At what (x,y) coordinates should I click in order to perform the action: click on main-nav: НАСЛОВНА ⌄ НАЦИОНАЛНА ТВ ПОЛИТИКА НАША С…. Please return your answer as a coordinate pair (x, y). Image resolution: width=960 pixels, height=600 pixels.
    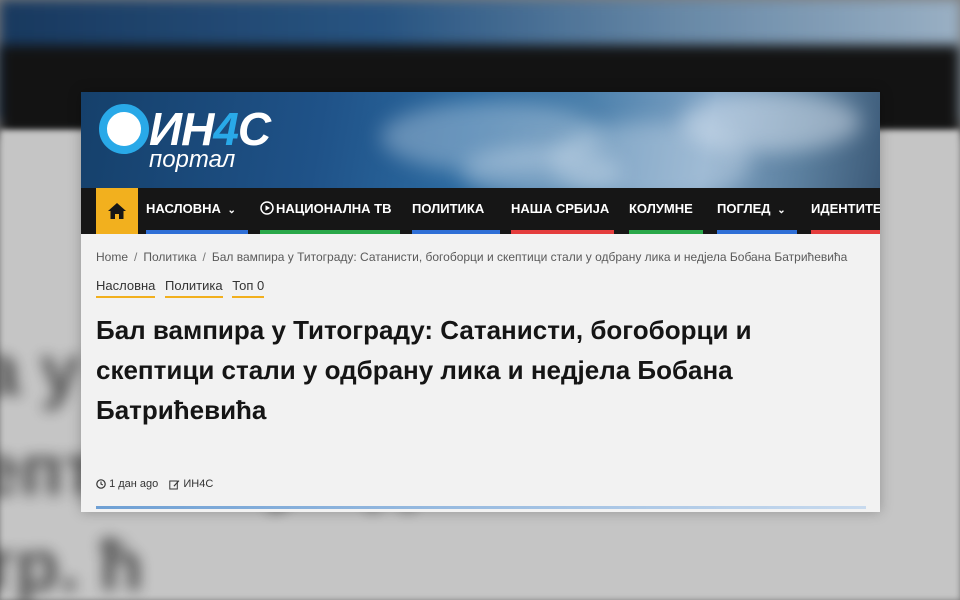
    Looking at the image, I should click on (480, 211).